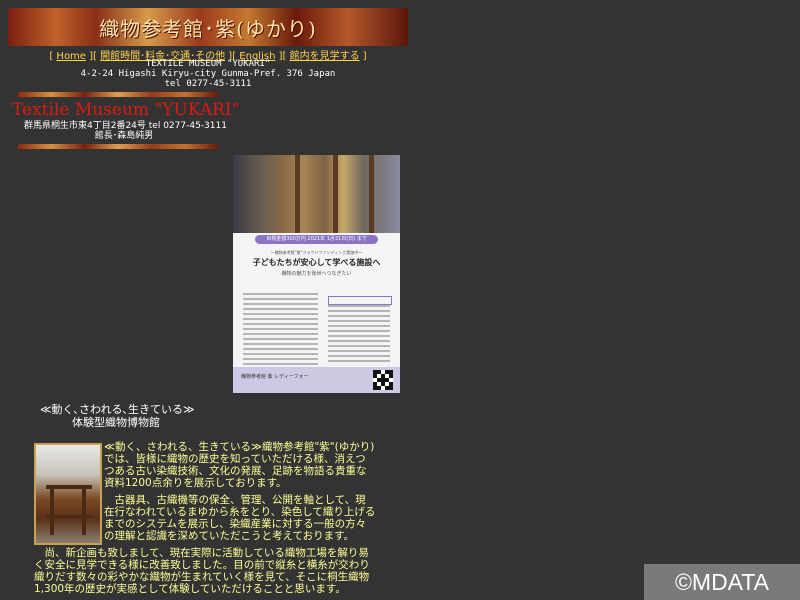  I want to click on address-line-tel: tel 0277-45-3111, so click(208, 84).